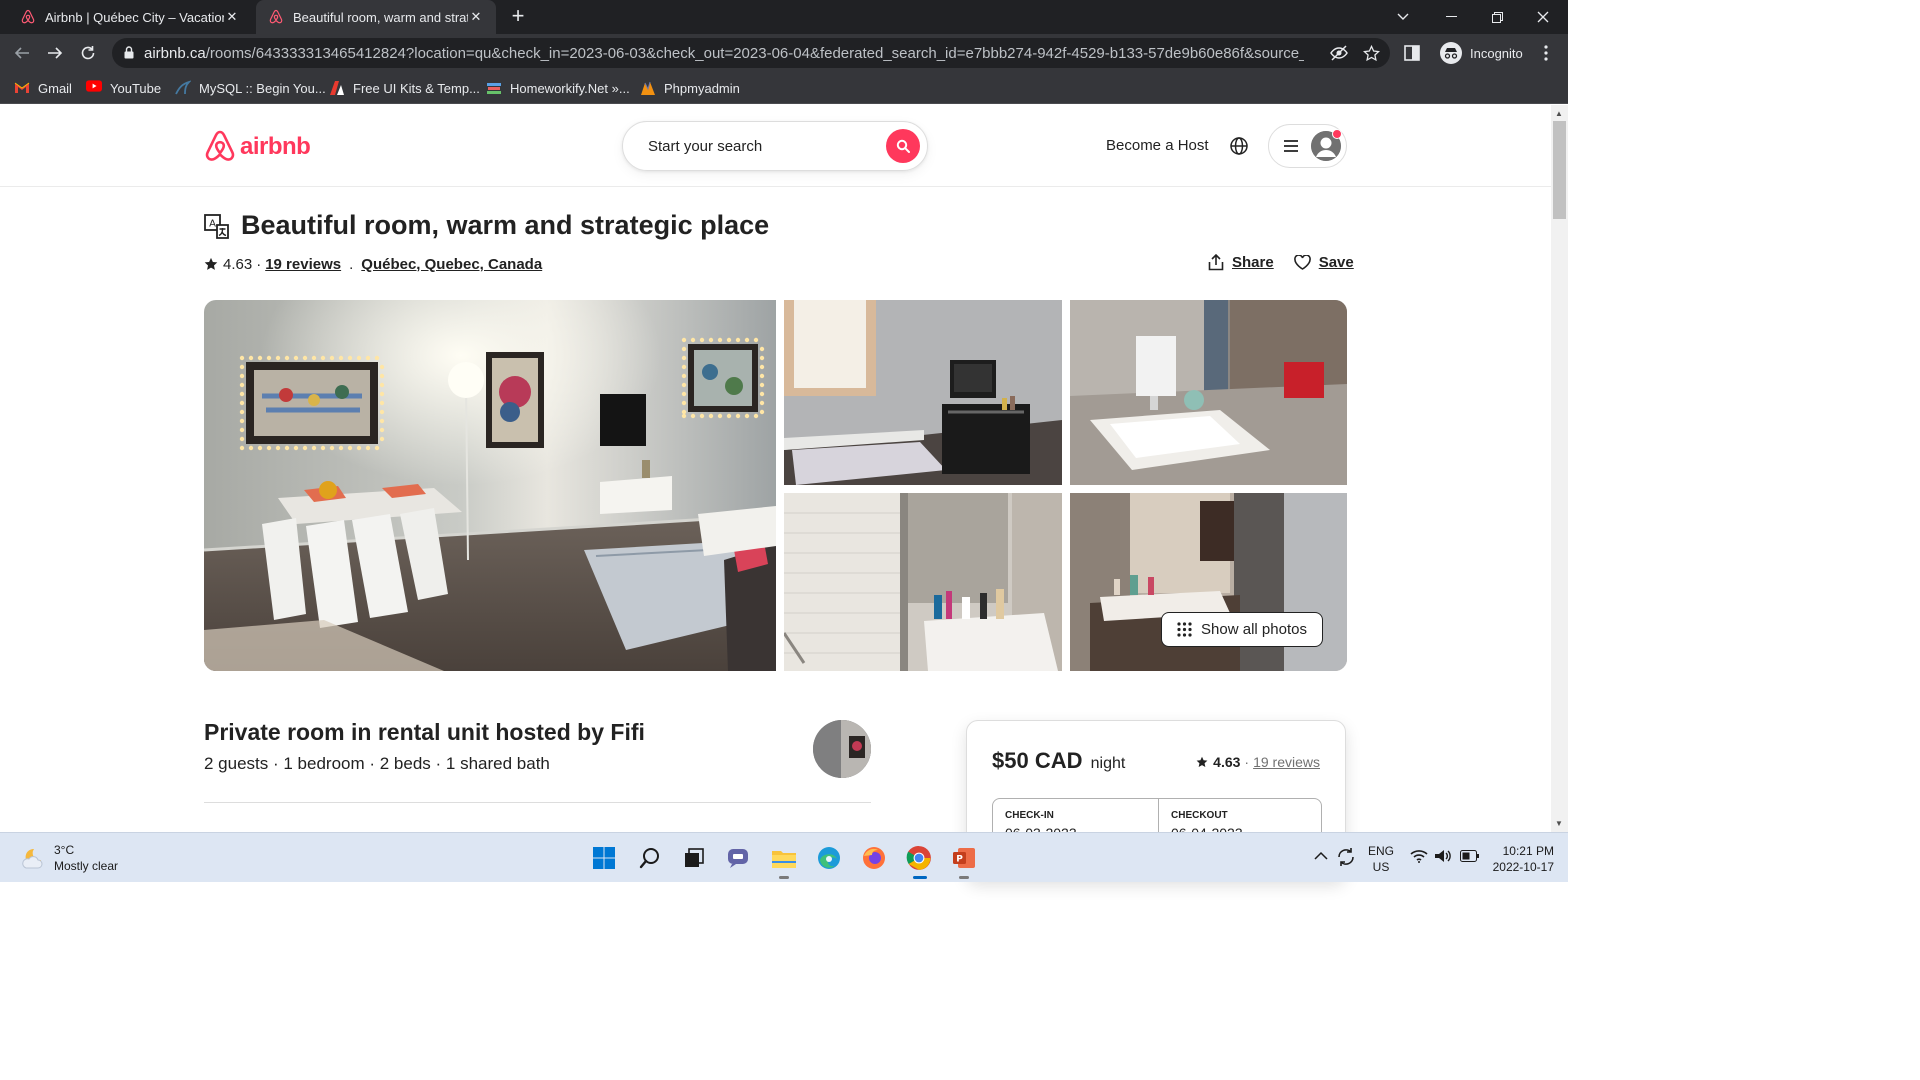 This screenshot has width=1920, height=1080. What do you see at coordinates (134, 17) in the screenshot?
I see `tab-title: Airbnb | Québec City – Vacation Rentals` at bounding box center [134, 17].